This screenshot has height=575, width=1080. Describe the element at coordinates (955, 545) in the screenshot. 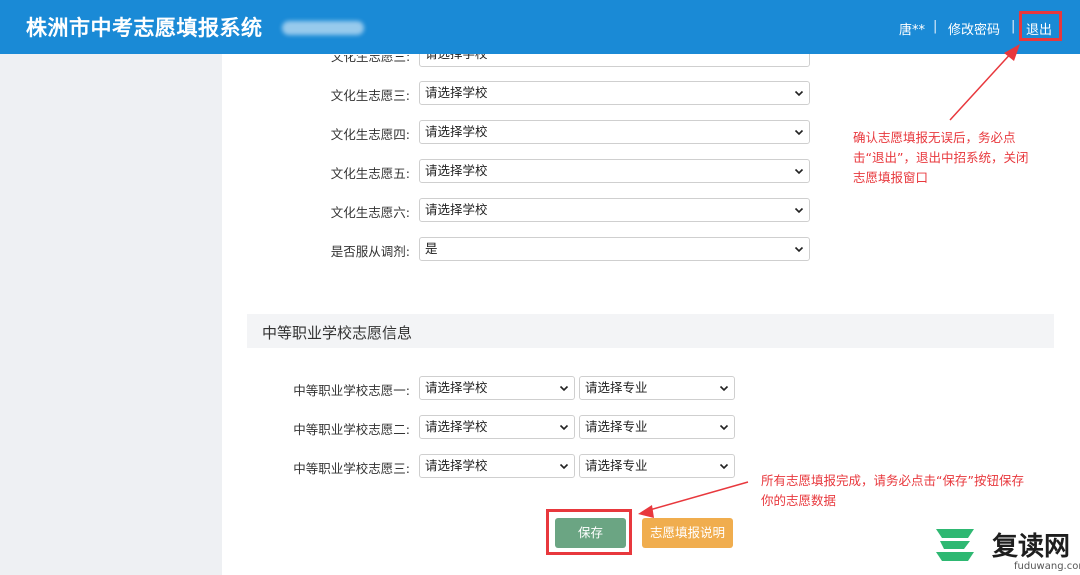

I see `fuduwang-logo-icon` at that location.